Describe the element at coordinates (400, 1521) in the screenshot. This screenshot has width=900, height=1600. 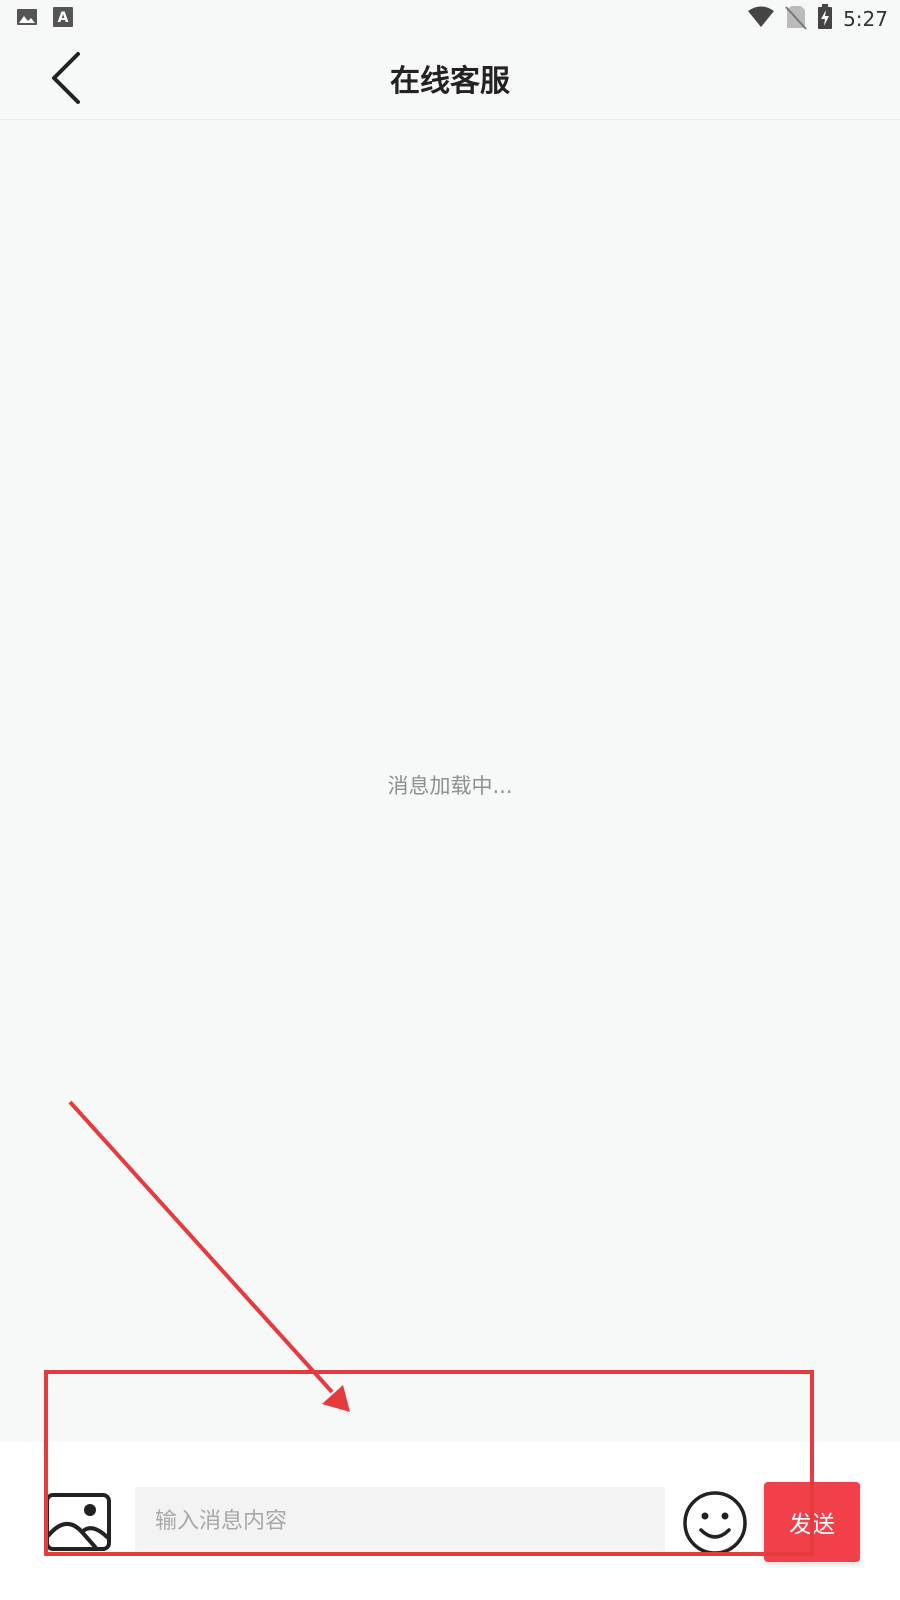
I see `message-input` at that location.